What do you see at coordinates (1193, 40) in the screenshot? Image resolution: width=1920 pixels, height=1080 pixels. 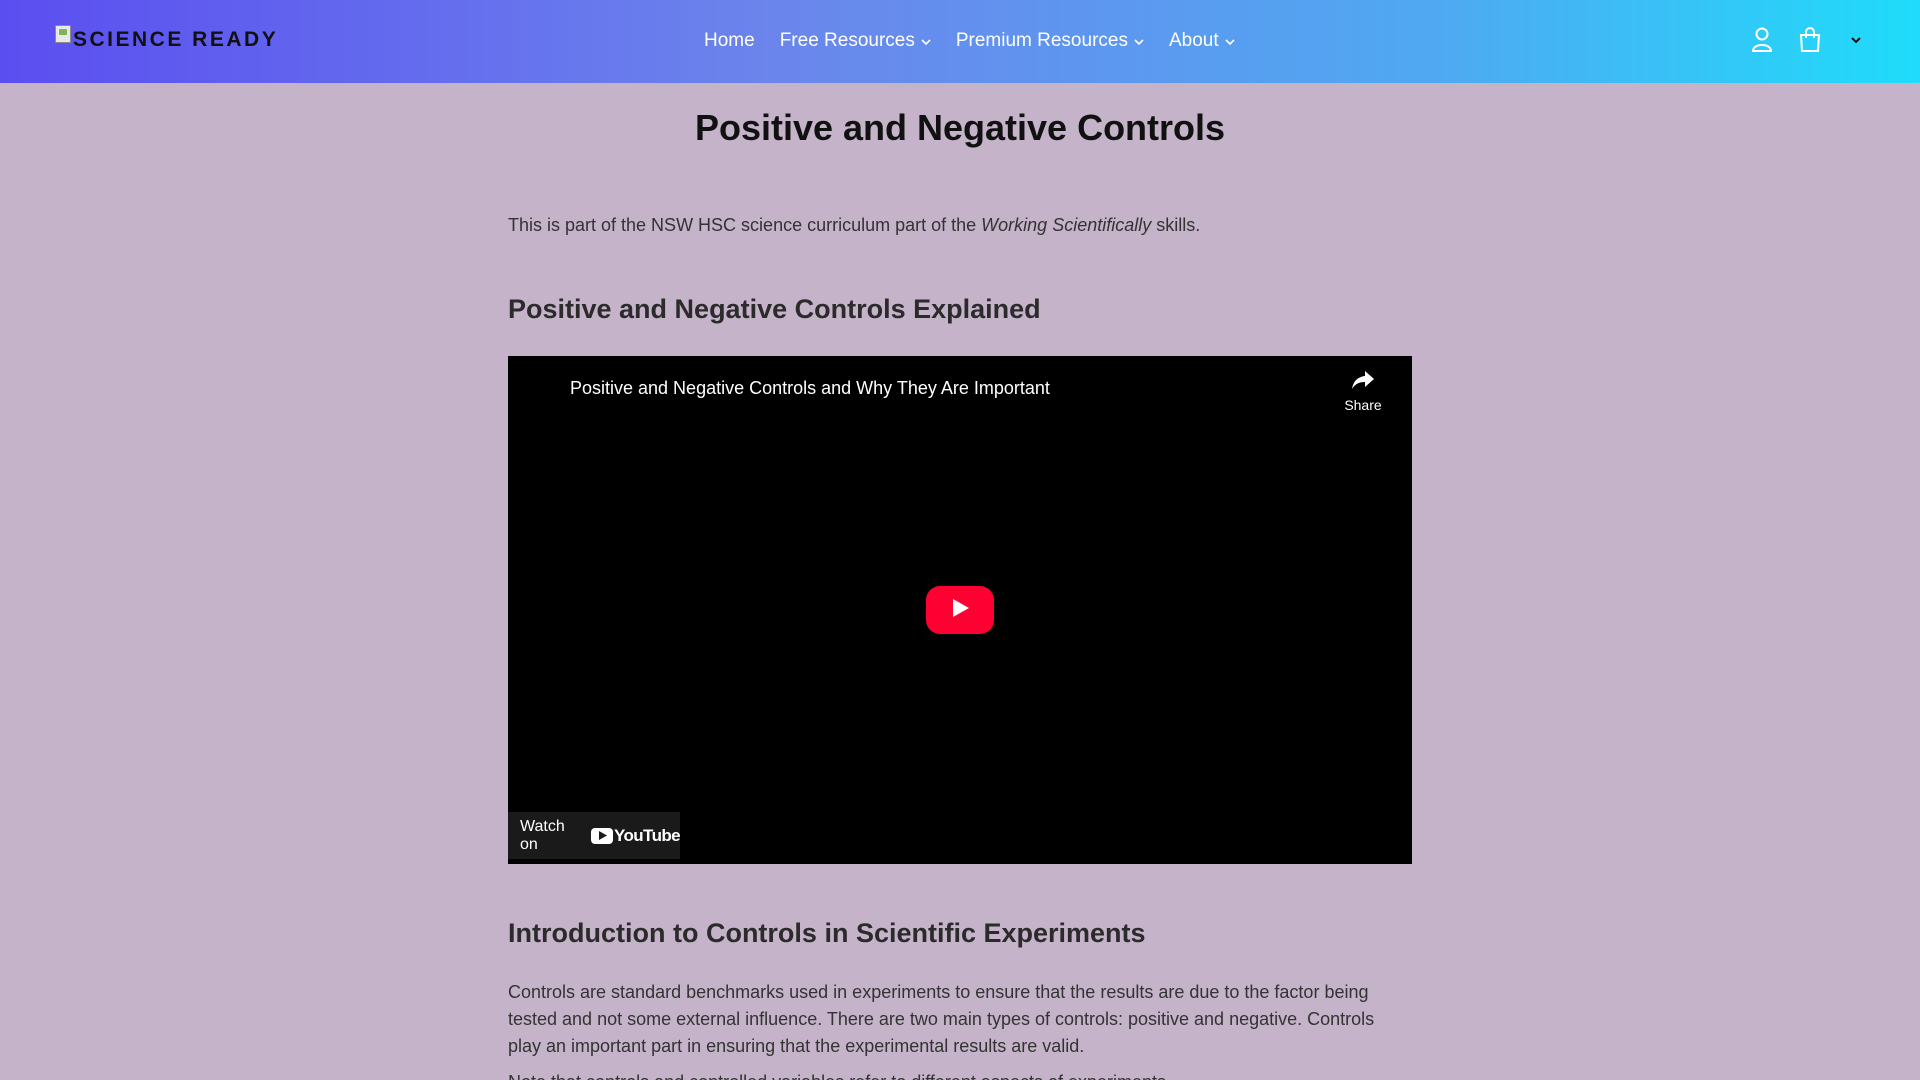 I see `nav-label: About` at bounding box center [1193, 40].